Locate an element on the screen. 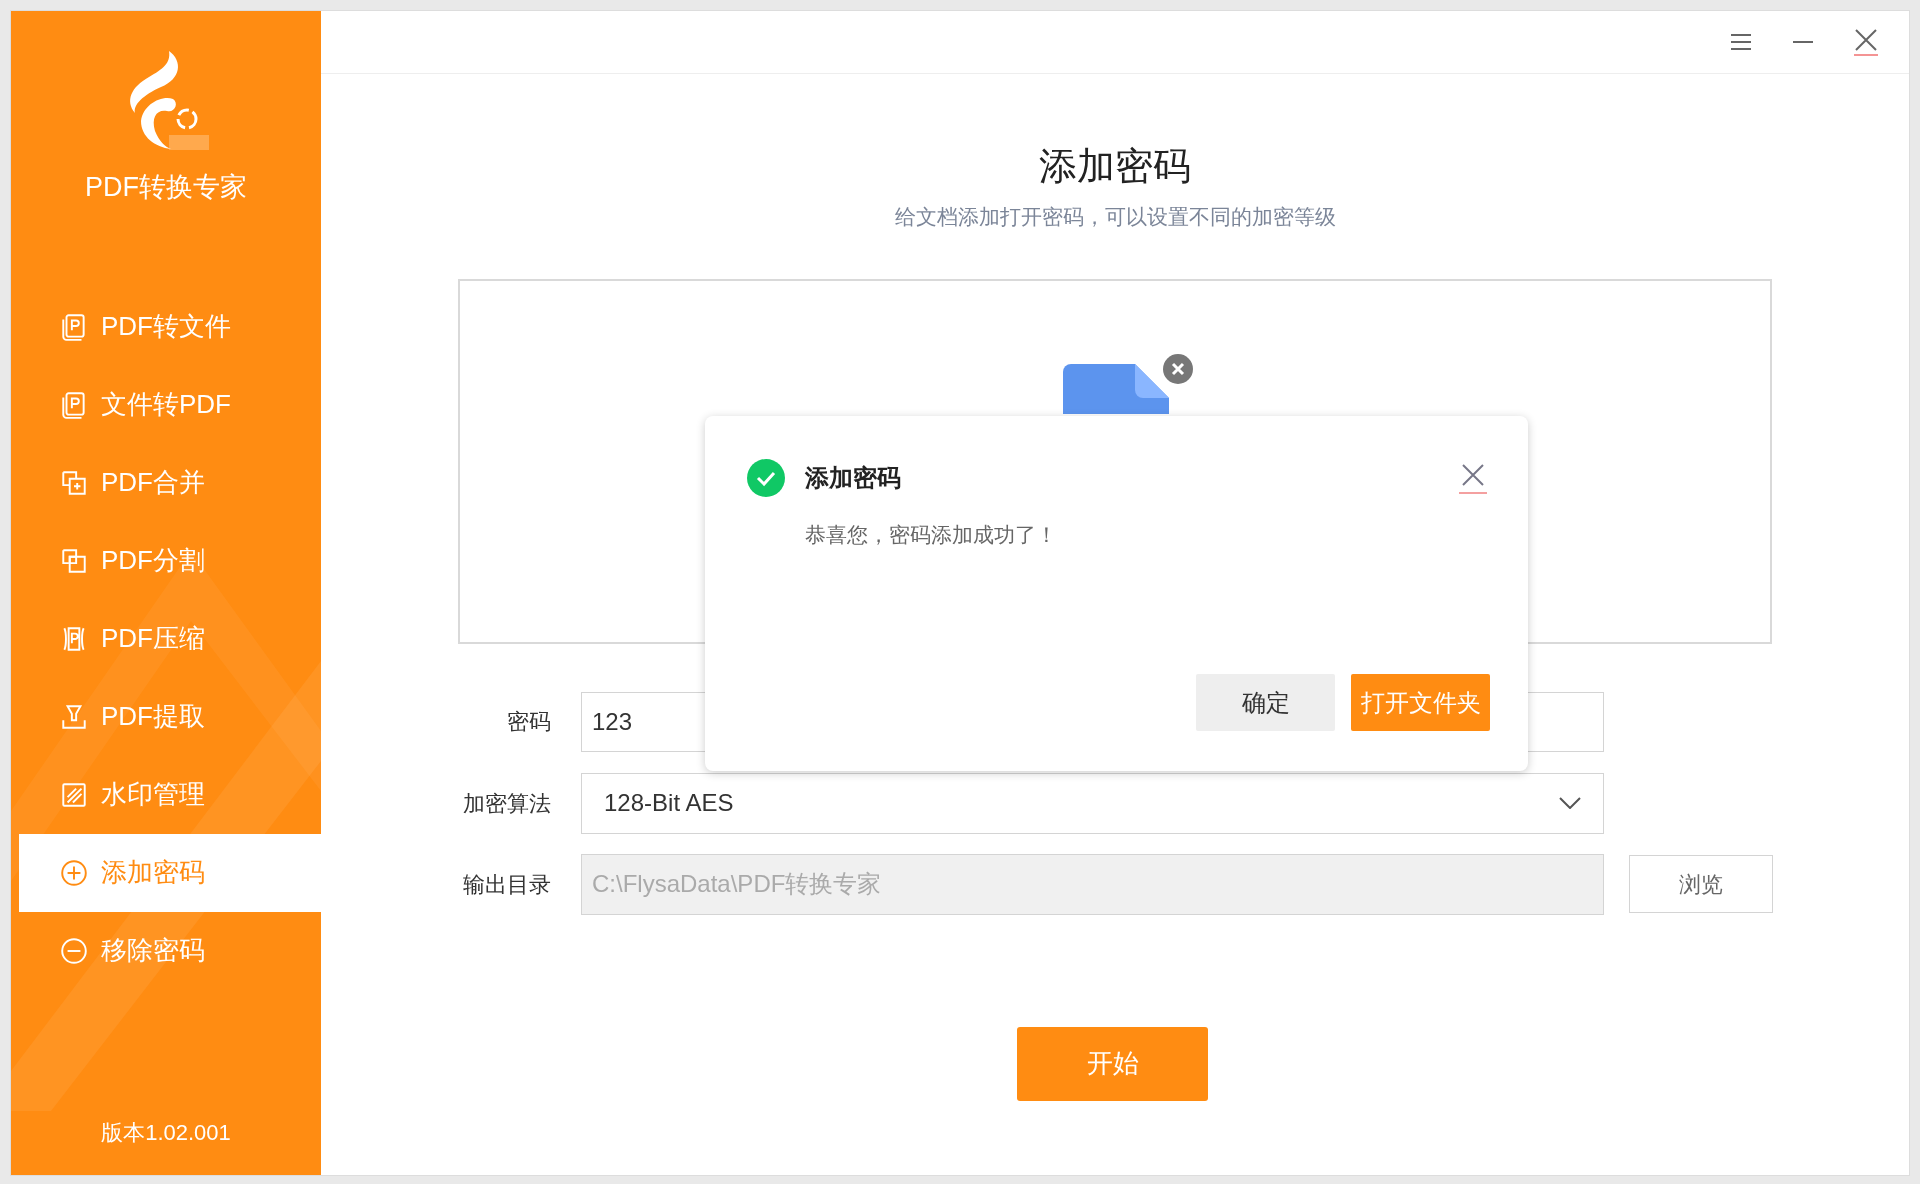  sidebar-item: 文件转PDF is located at coordinates (170, 404).